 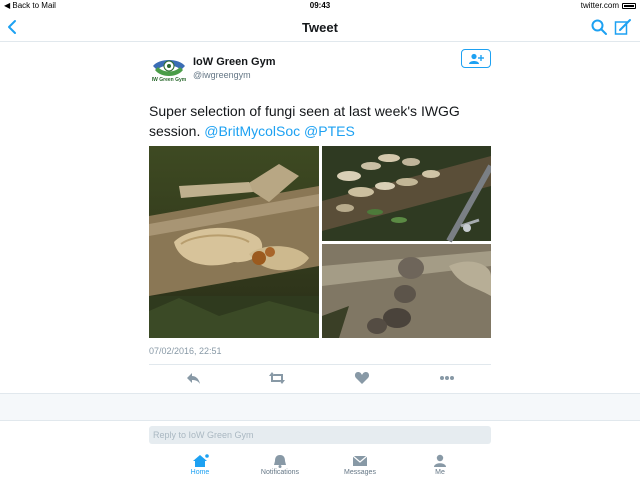 What do you see at coordinates (599, 5) in the screenshot?
I see `site-label: twitter.com` at bounding box center [599, 5].